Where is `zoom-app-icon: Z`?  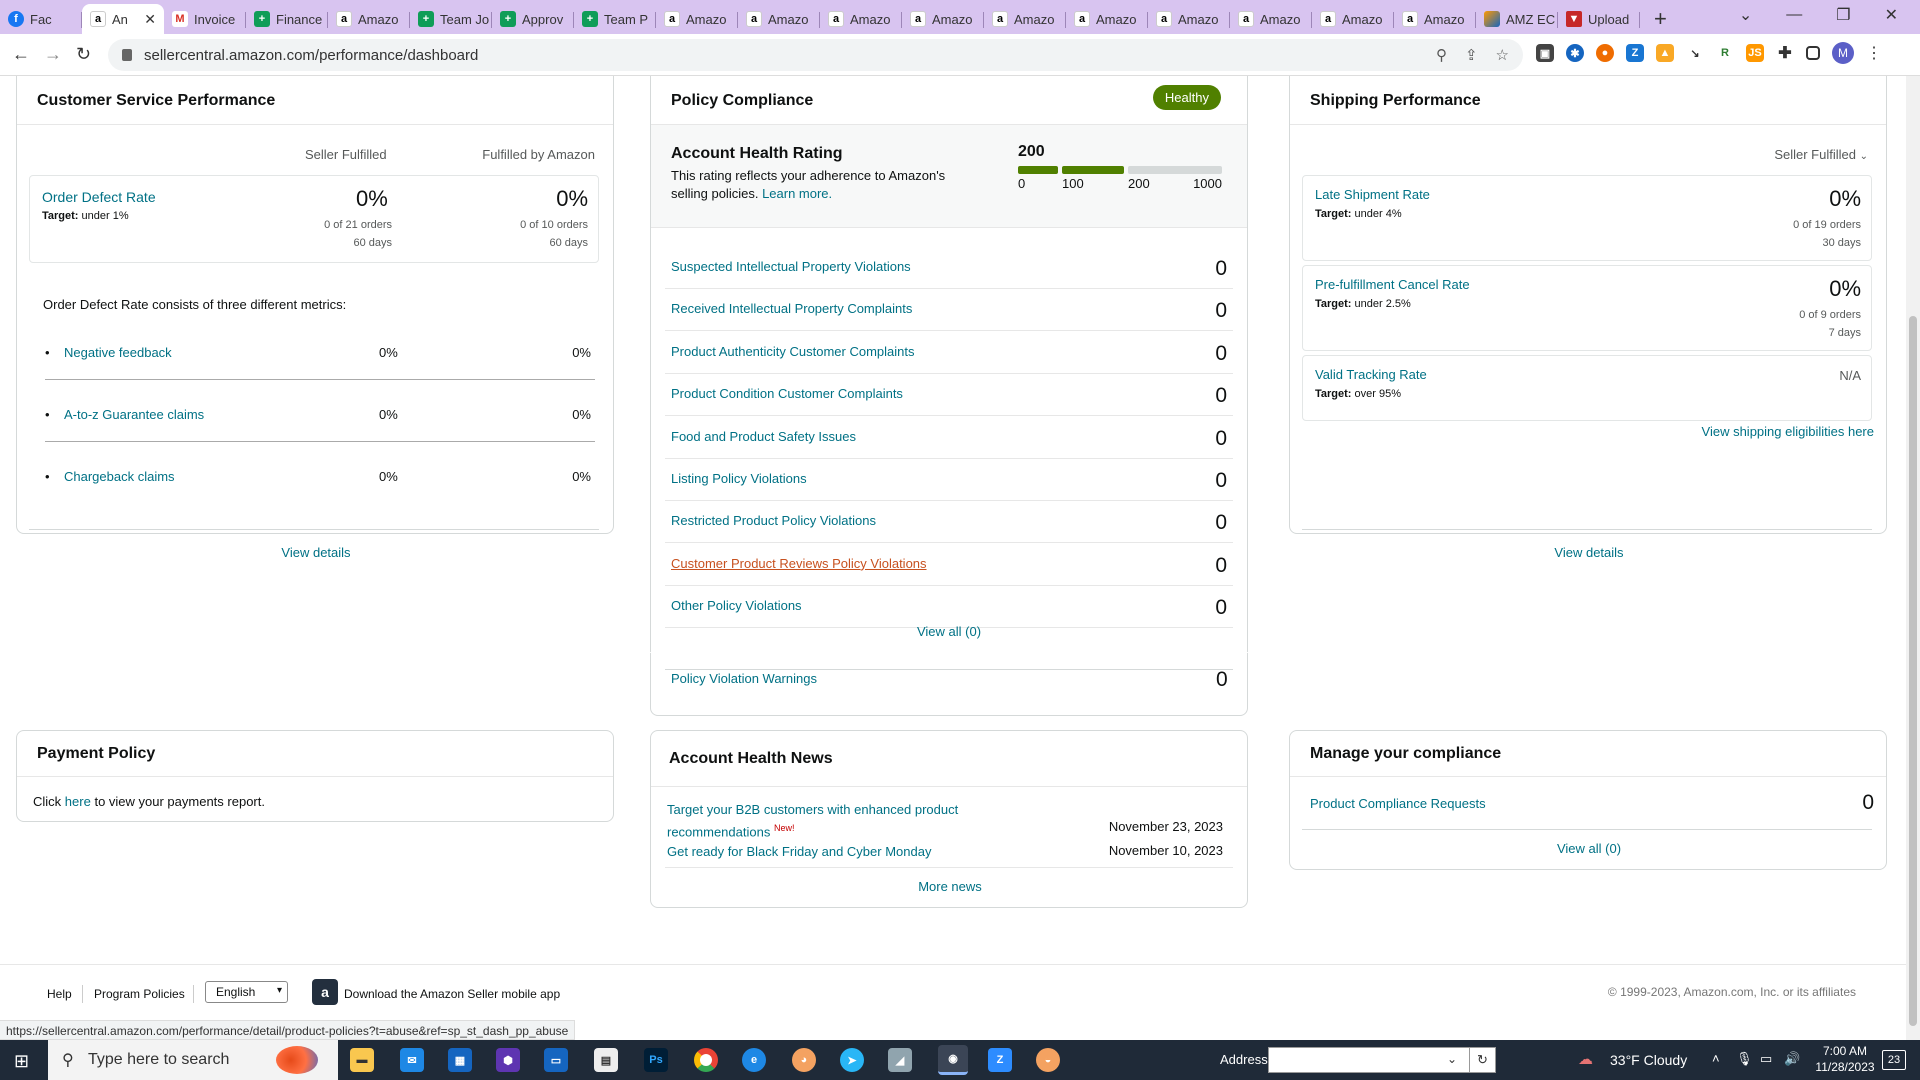 zoom-app-icon: Z is located at coordinates (1000, 1060).